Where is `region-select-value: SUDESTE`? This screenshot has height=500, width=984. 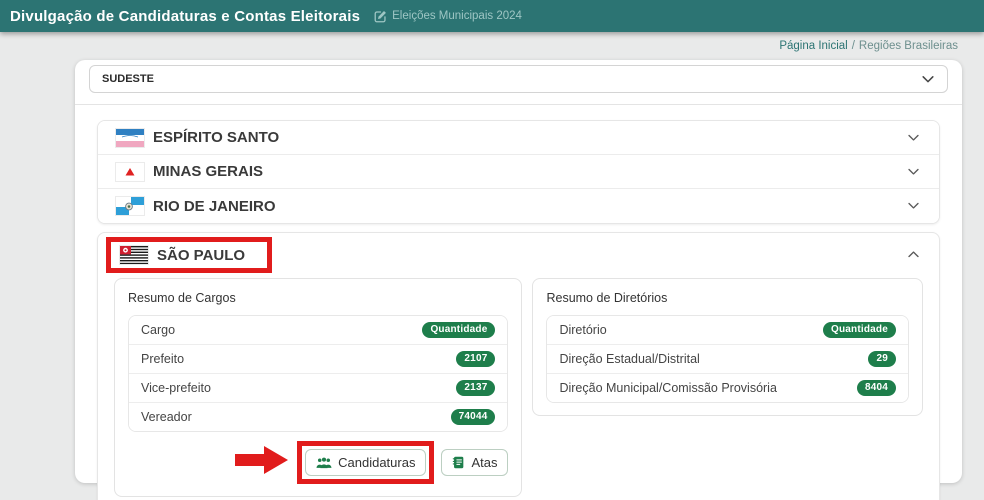 region-select-value: SUDESTE is located at coordinates (128, 79).